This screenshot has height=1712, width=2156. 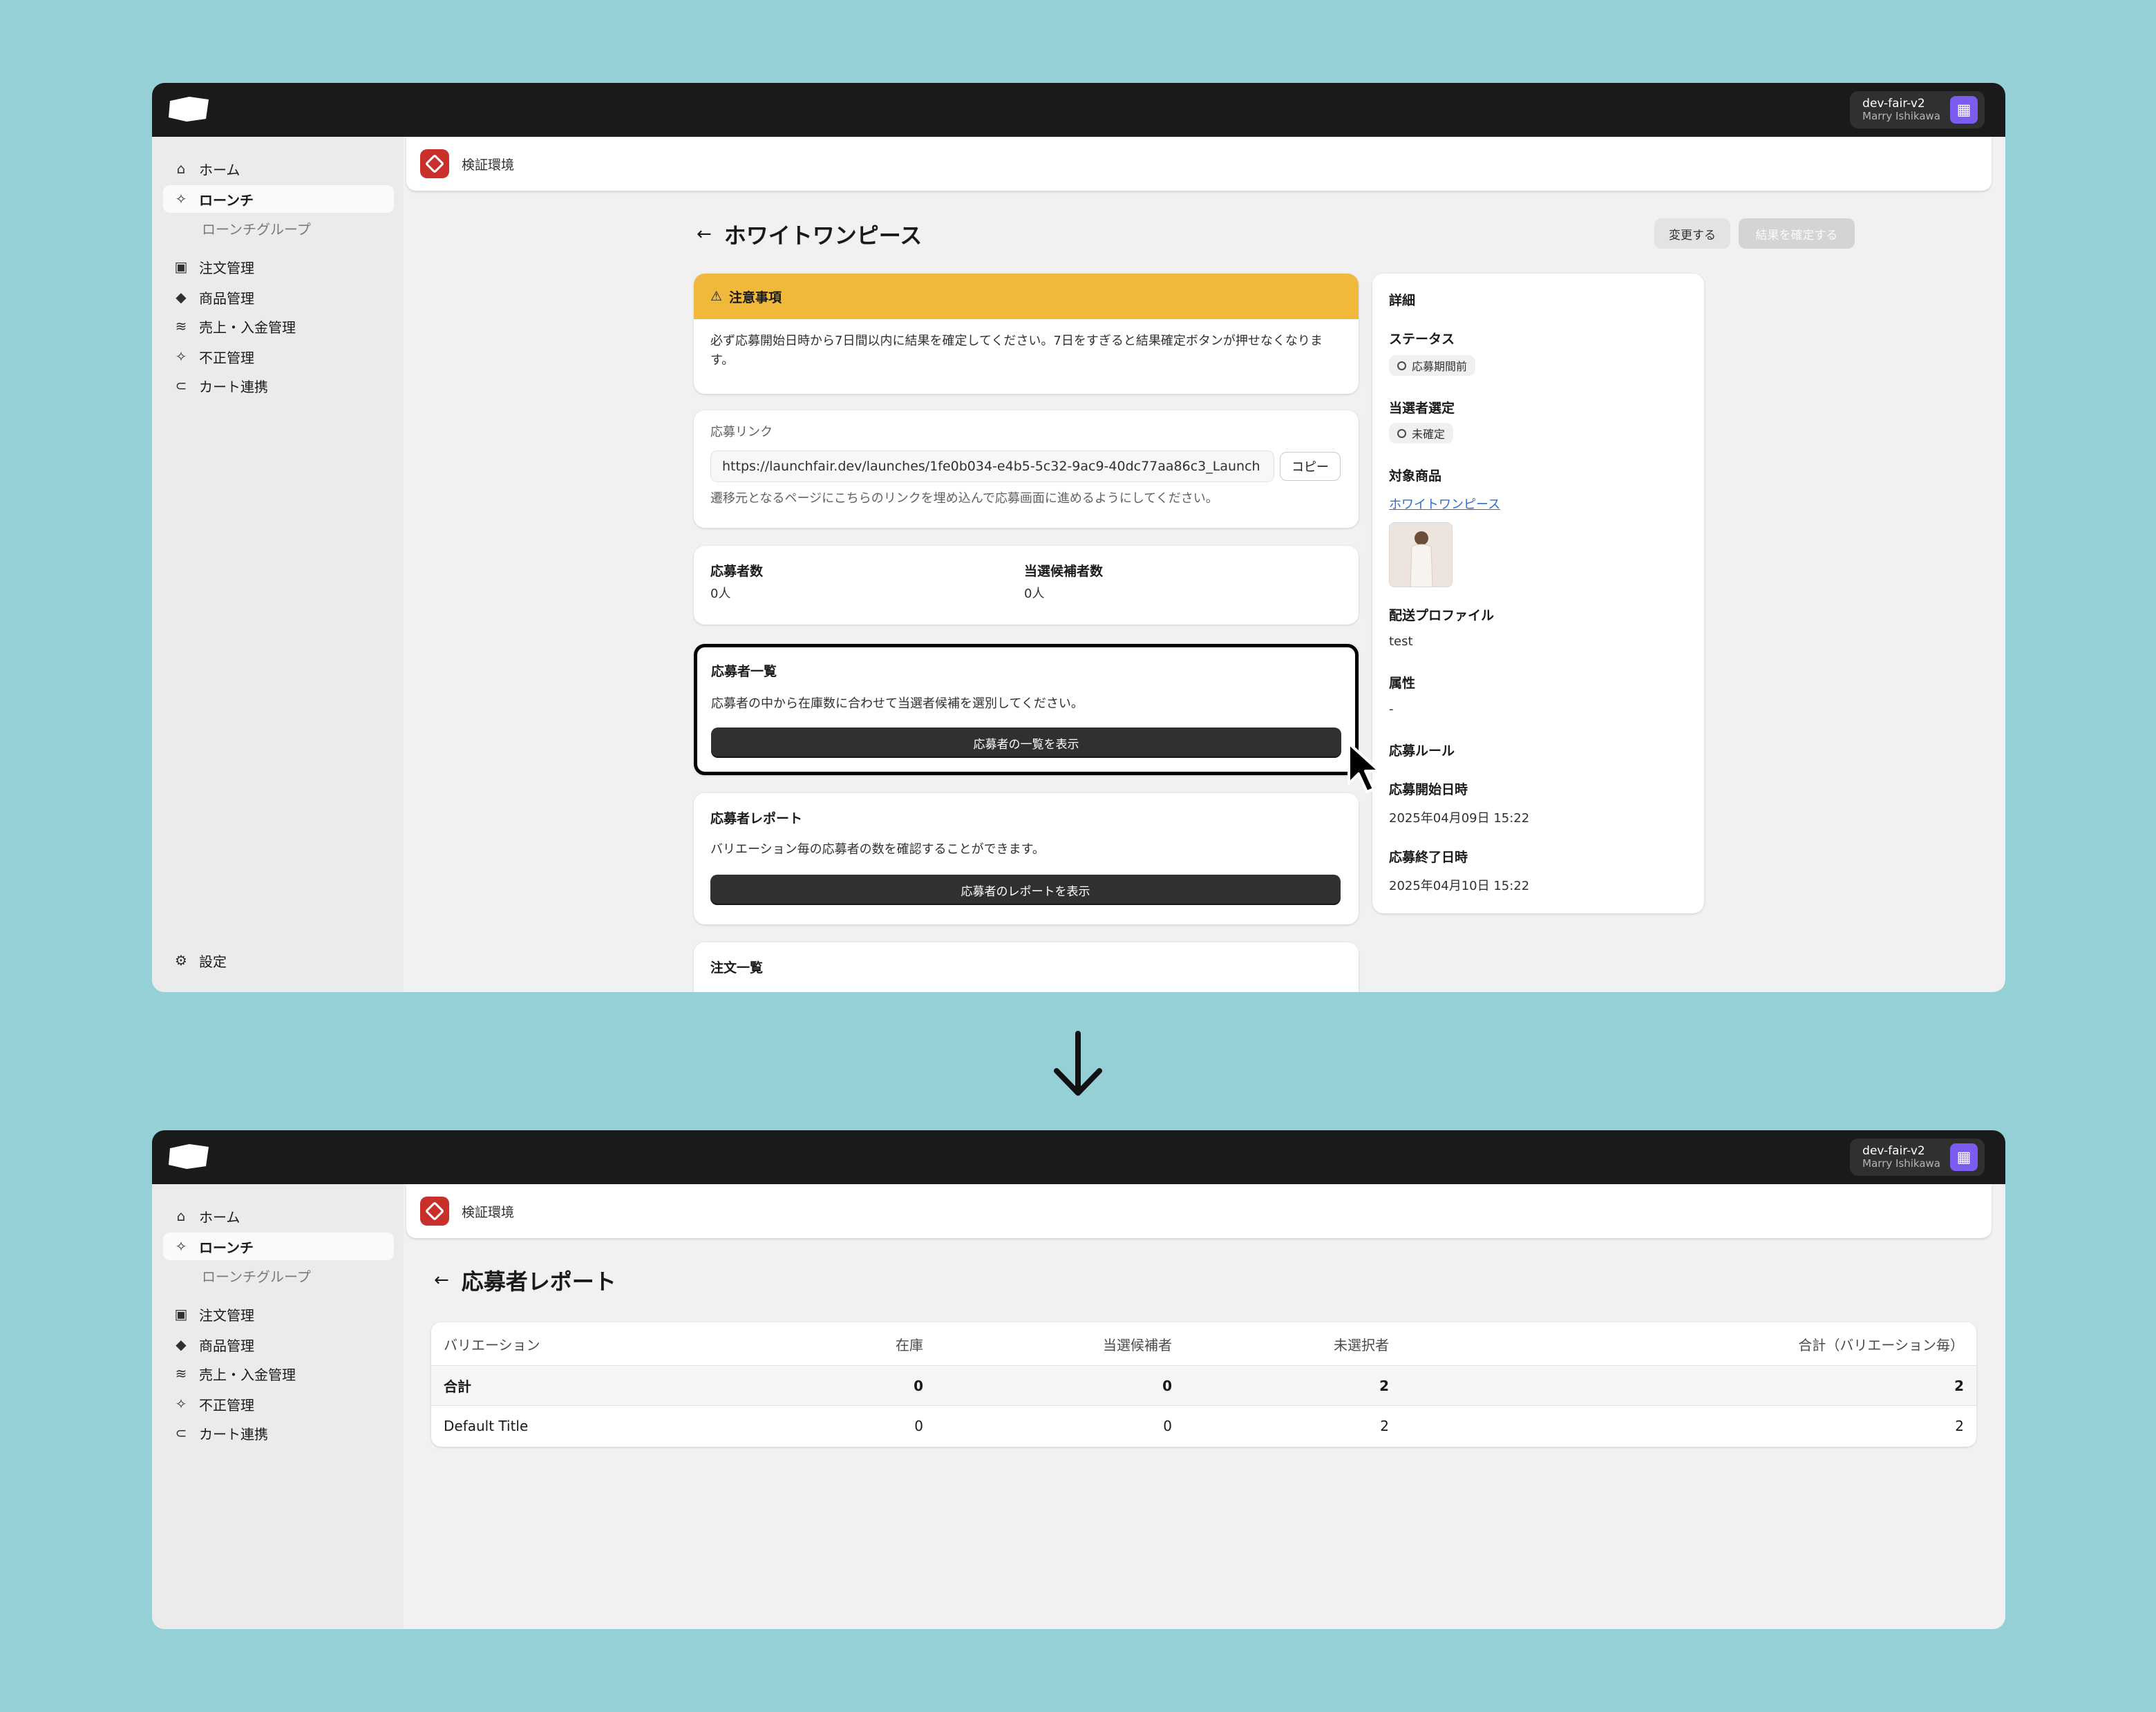 What do you see at coordinates (741, 432) in the screenshot?
I see `apply-link-label: 応募リンク` at bounding box center [741, 432].